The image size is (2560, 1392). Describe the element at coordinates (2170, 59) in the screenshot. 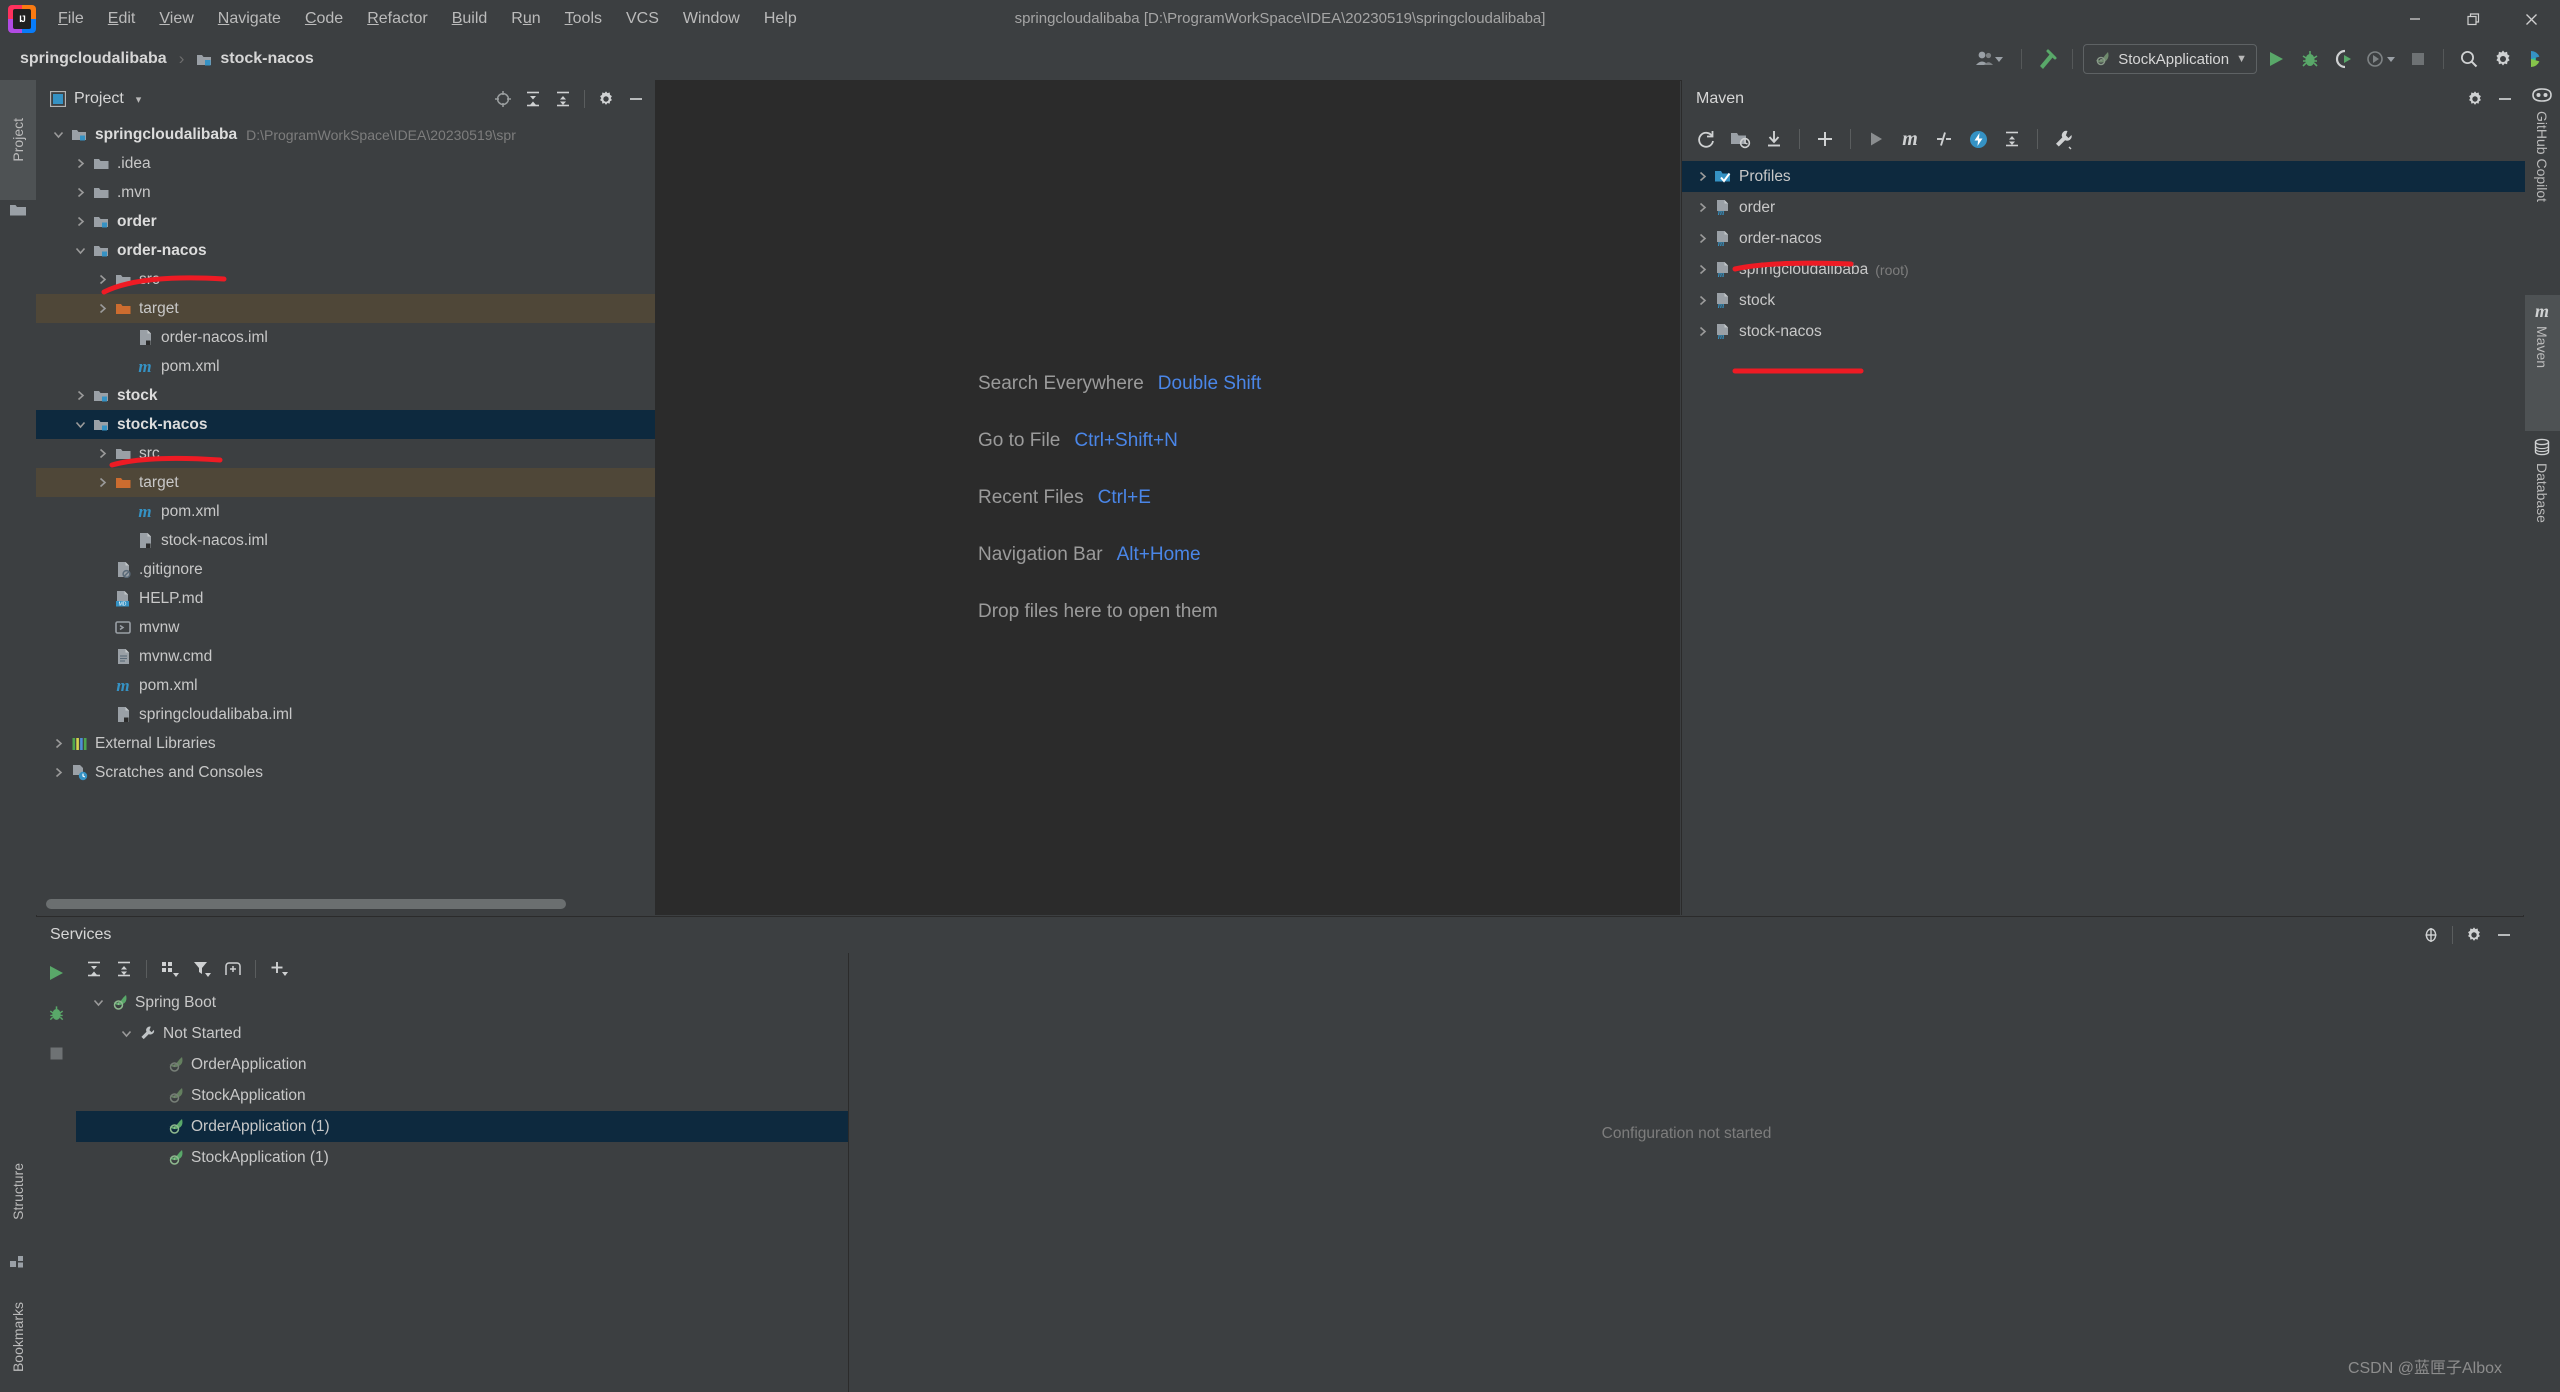

I see `run-configuration-selector: StockApplication ▼` at that location.